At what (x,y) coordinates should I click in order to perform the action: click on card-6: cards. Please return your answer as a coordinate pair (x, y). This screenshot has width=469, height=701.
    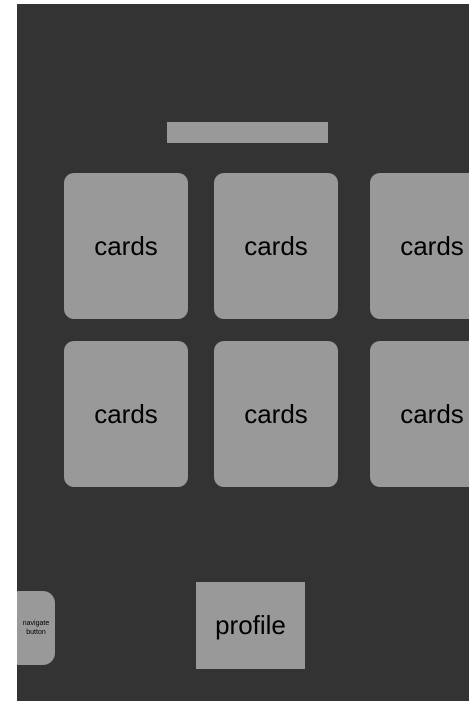
    Looking at the image, I should click on (419, 414).